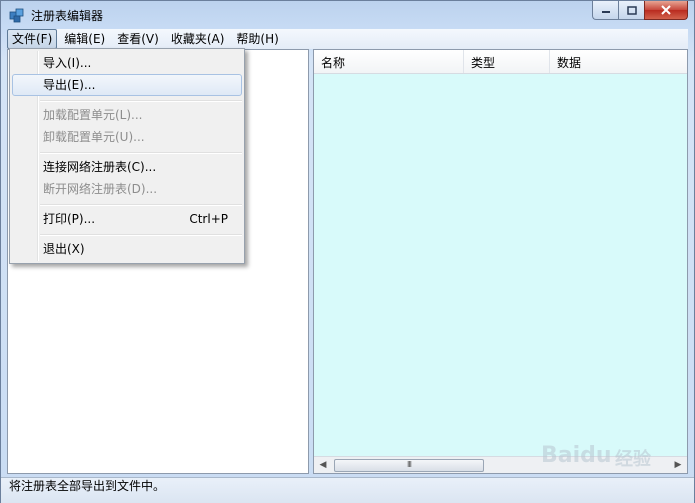  What do you see at coordinates (409, 465) in the screenshot?
I see `scroll-thumb: III` at bounding box center [409, 465].